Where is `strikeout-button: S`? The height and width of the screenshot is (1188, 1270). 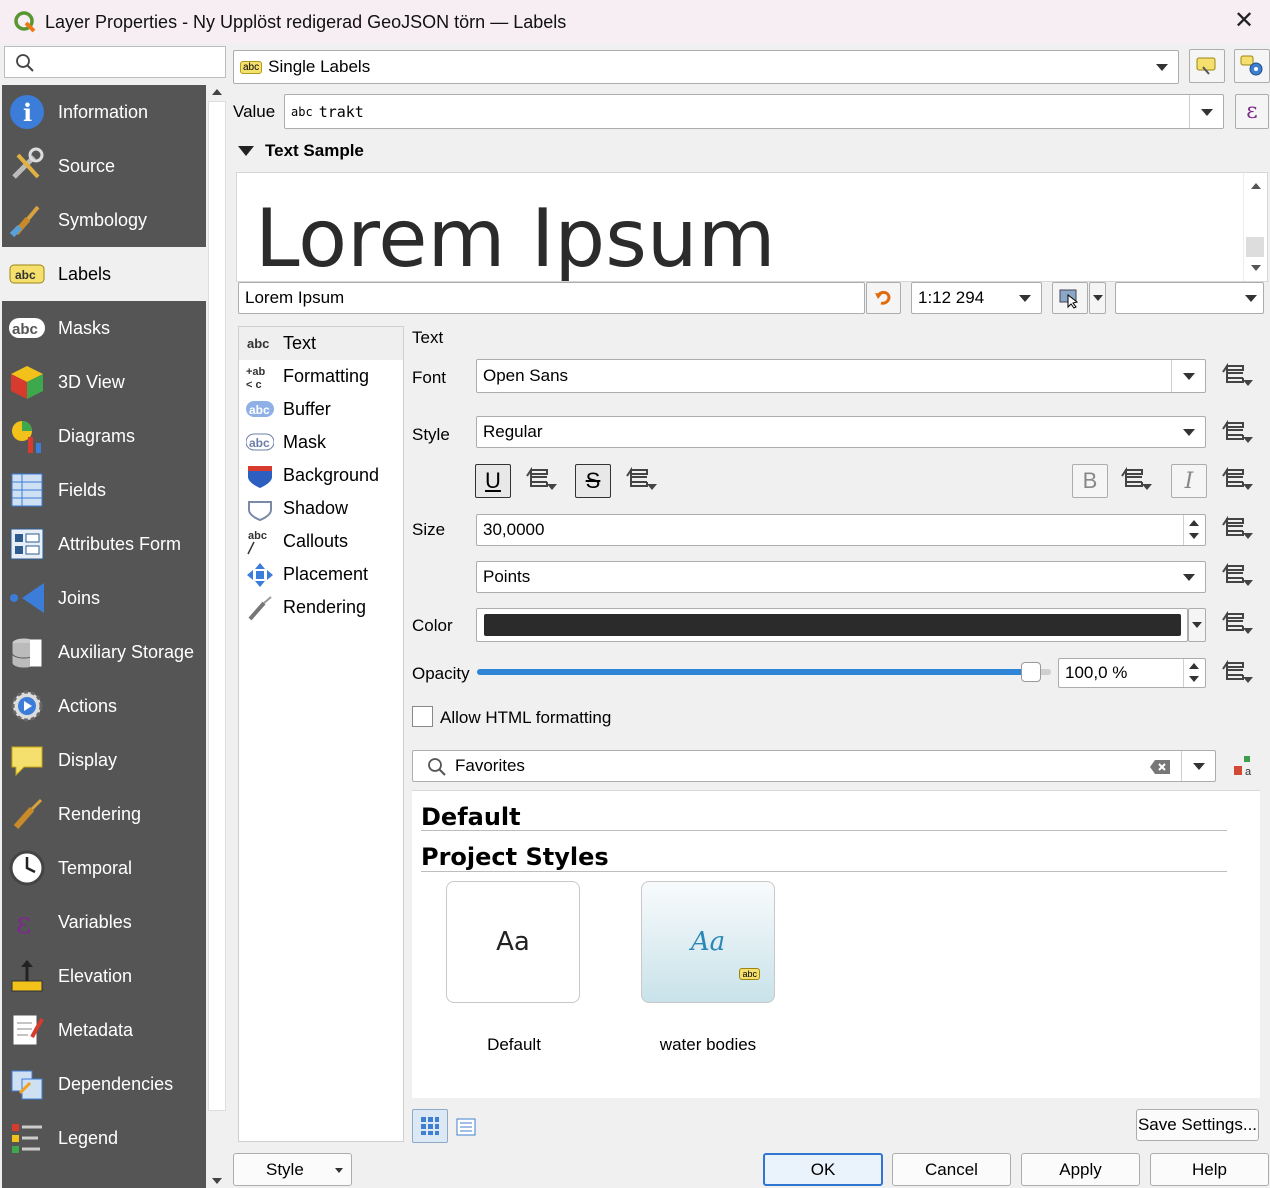
strikeout-button: S is located at coordinates (593, 481).